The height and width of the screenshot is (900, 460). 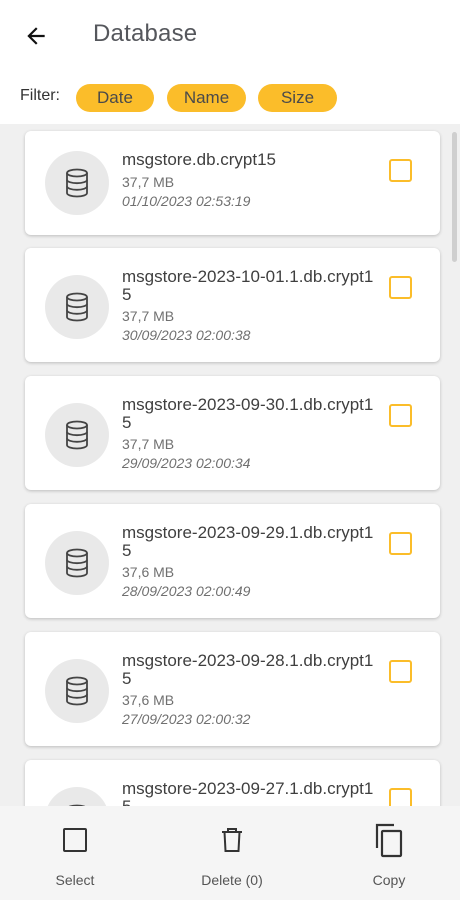 What do you see at coordinates (145, 33) in the screenshot?
I see `page-title: Database` at bounding box center [145, 33].